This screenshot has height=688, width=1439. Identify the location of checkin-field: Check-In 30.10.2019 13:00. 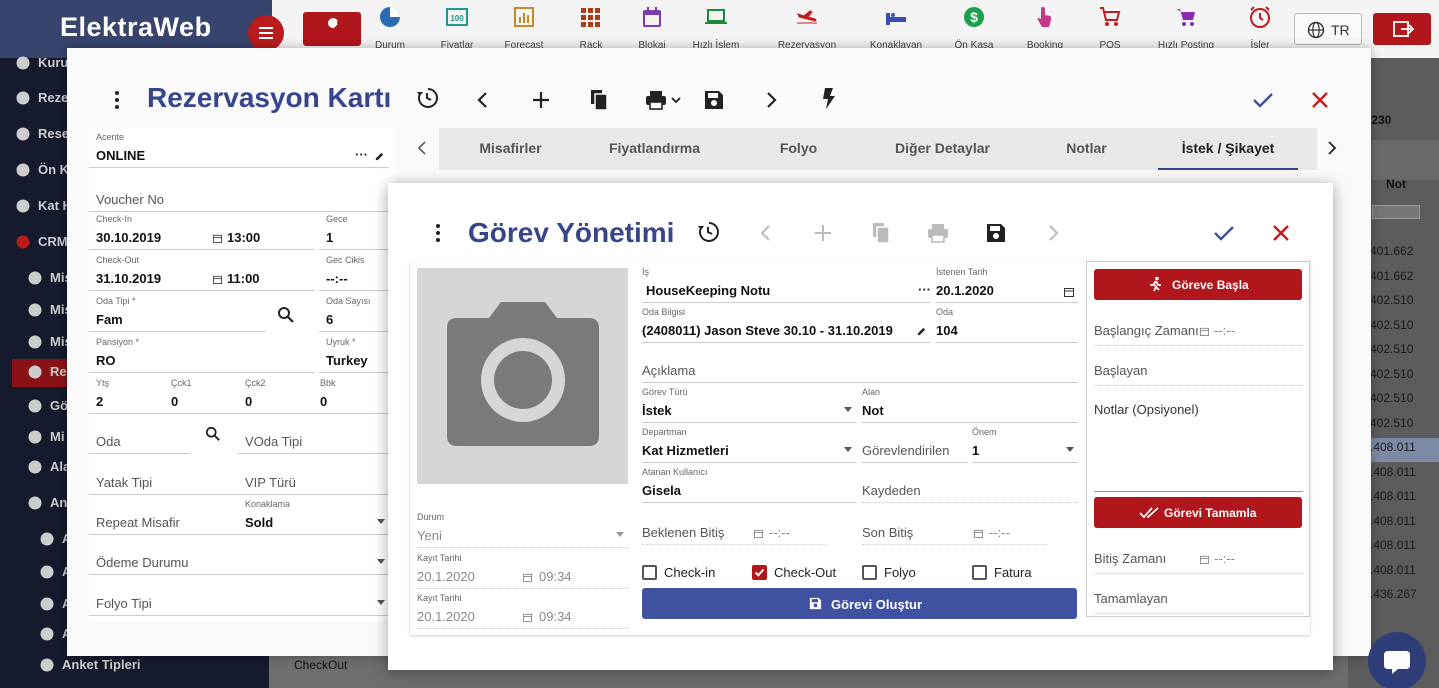
(202, 230).